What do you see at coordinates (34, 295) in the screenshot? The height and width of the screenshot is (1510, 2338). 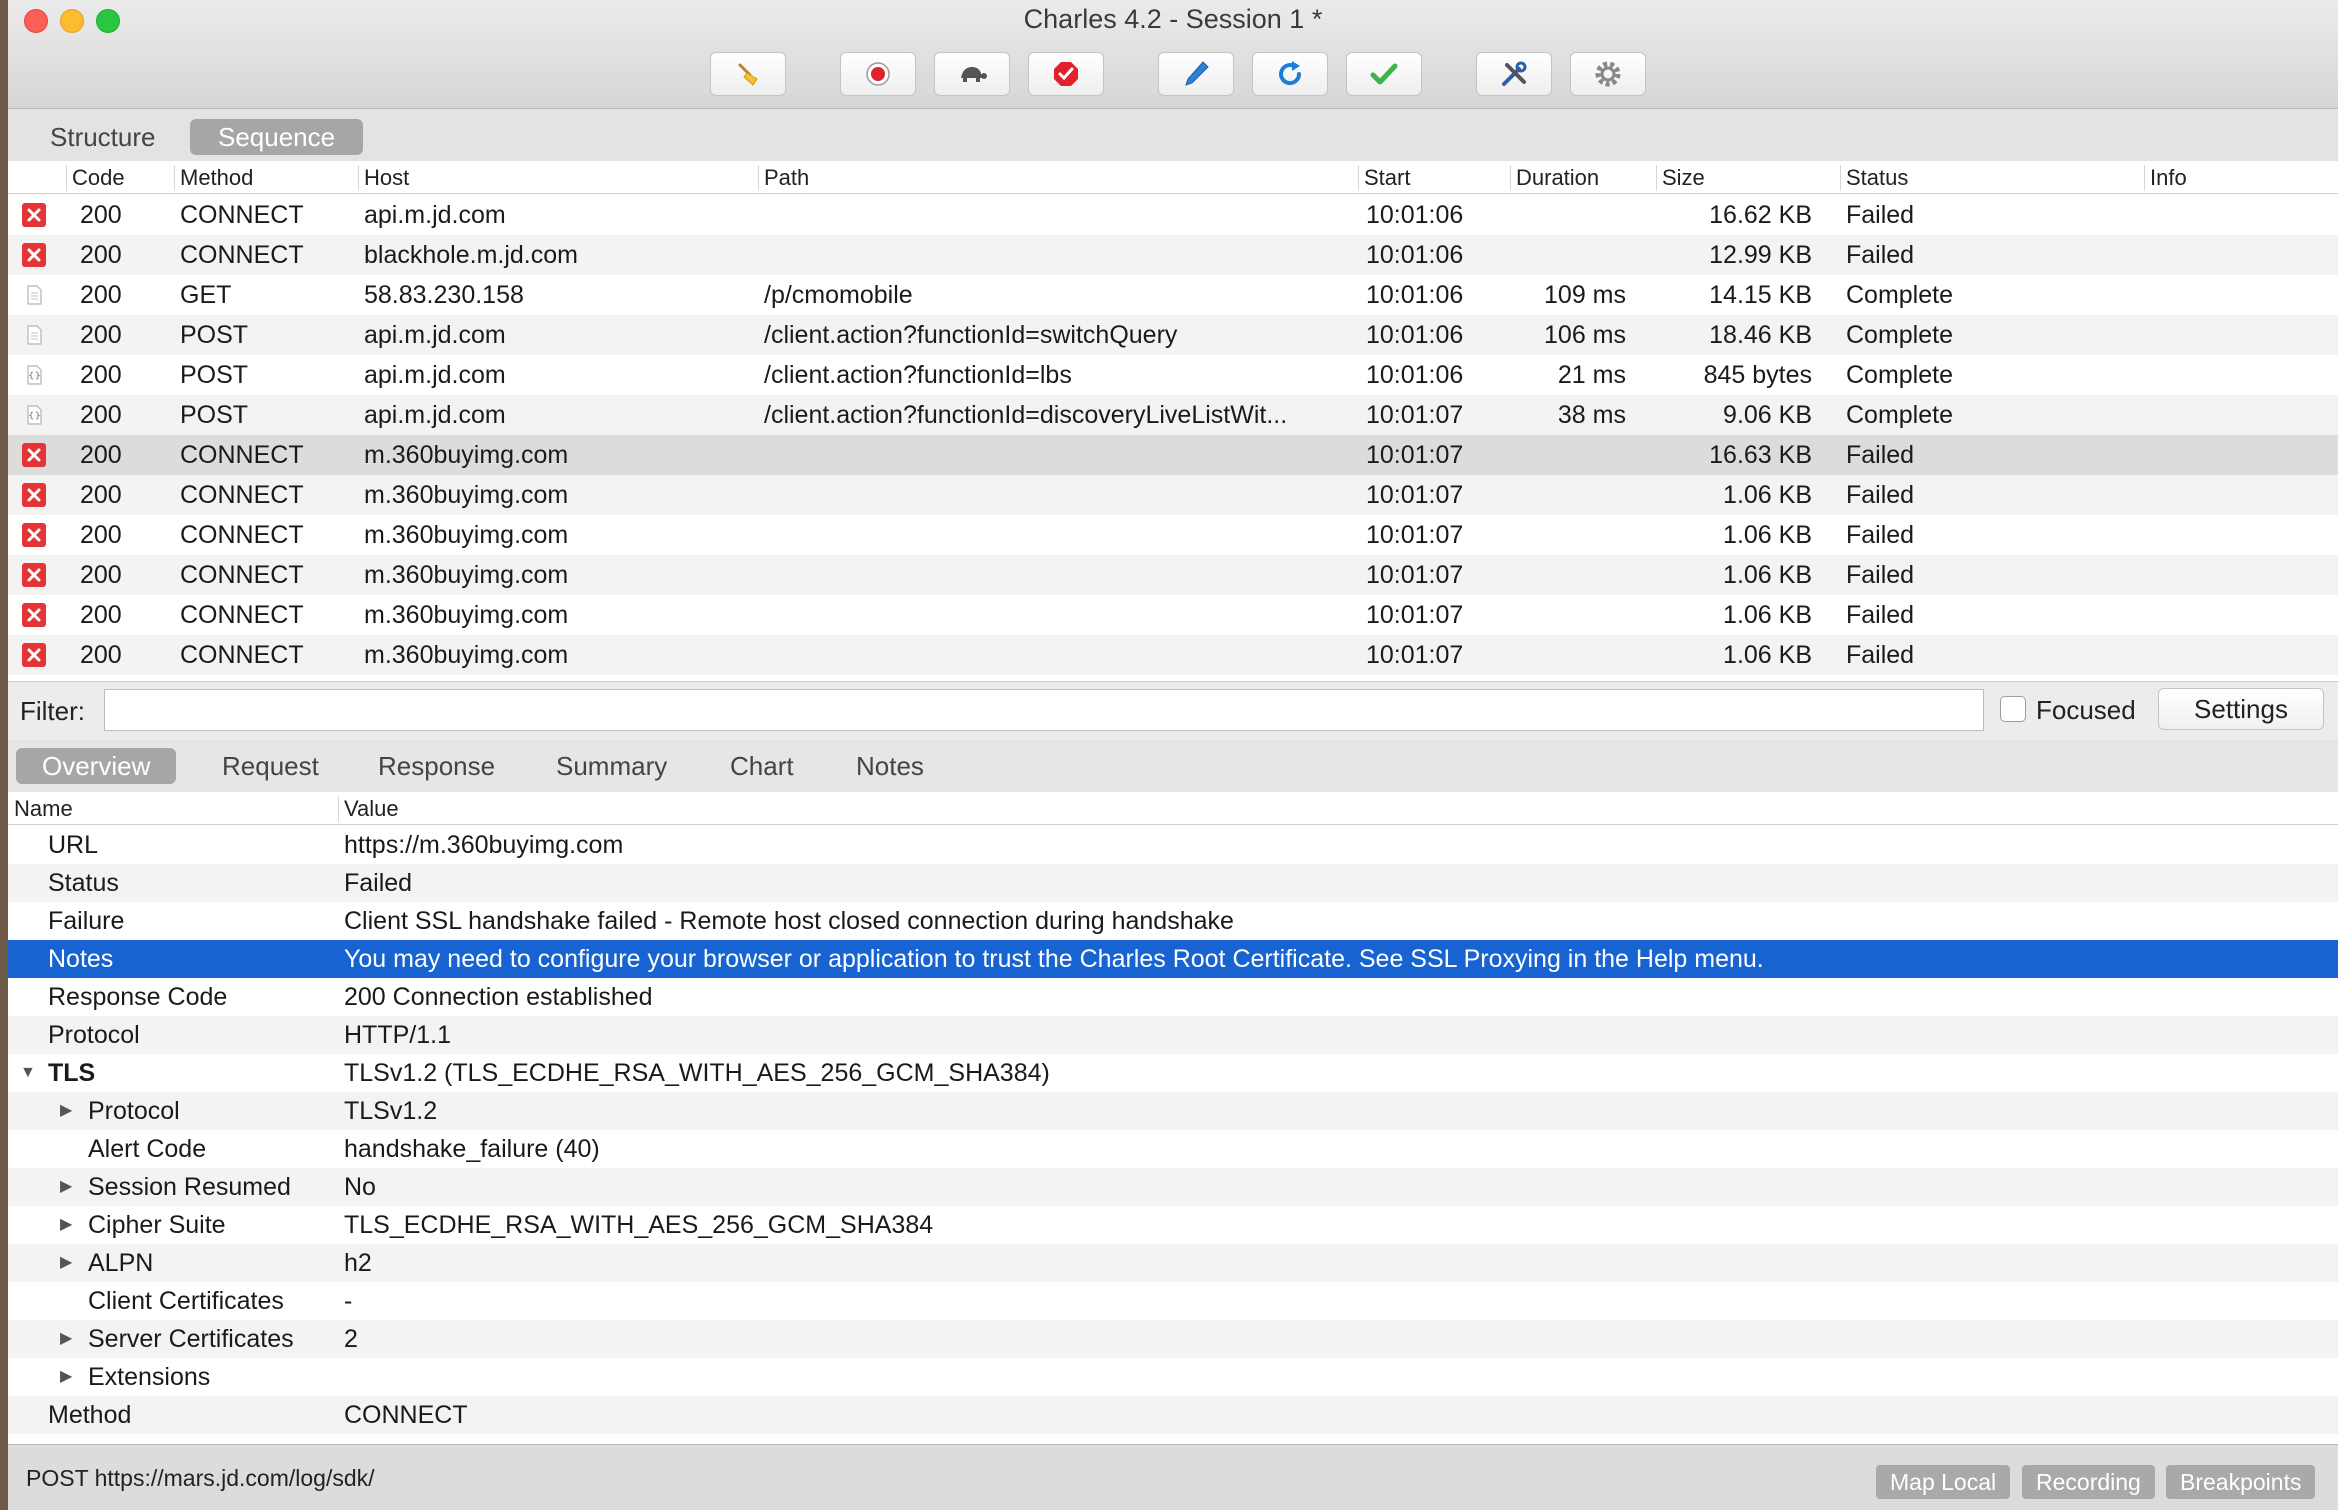 I see `document-icon` at bounding box center [34, 295].